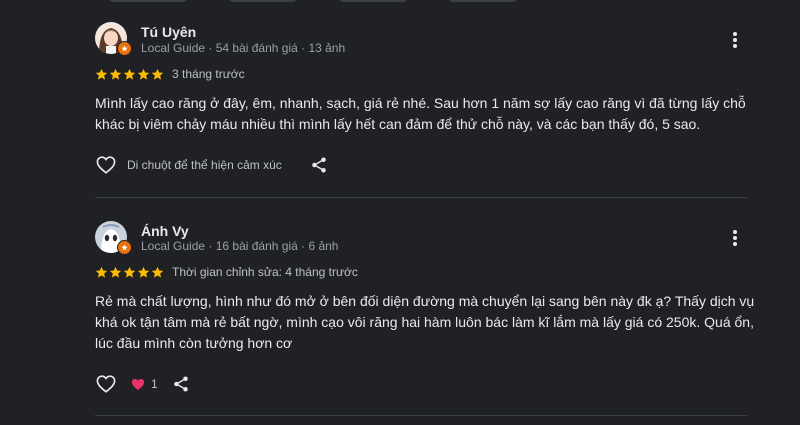  Describe the element at coordinates (204, 165) in the screenshot. I see `reaction-hint: Di chuột để thể hiện cảm xúc` at that location.